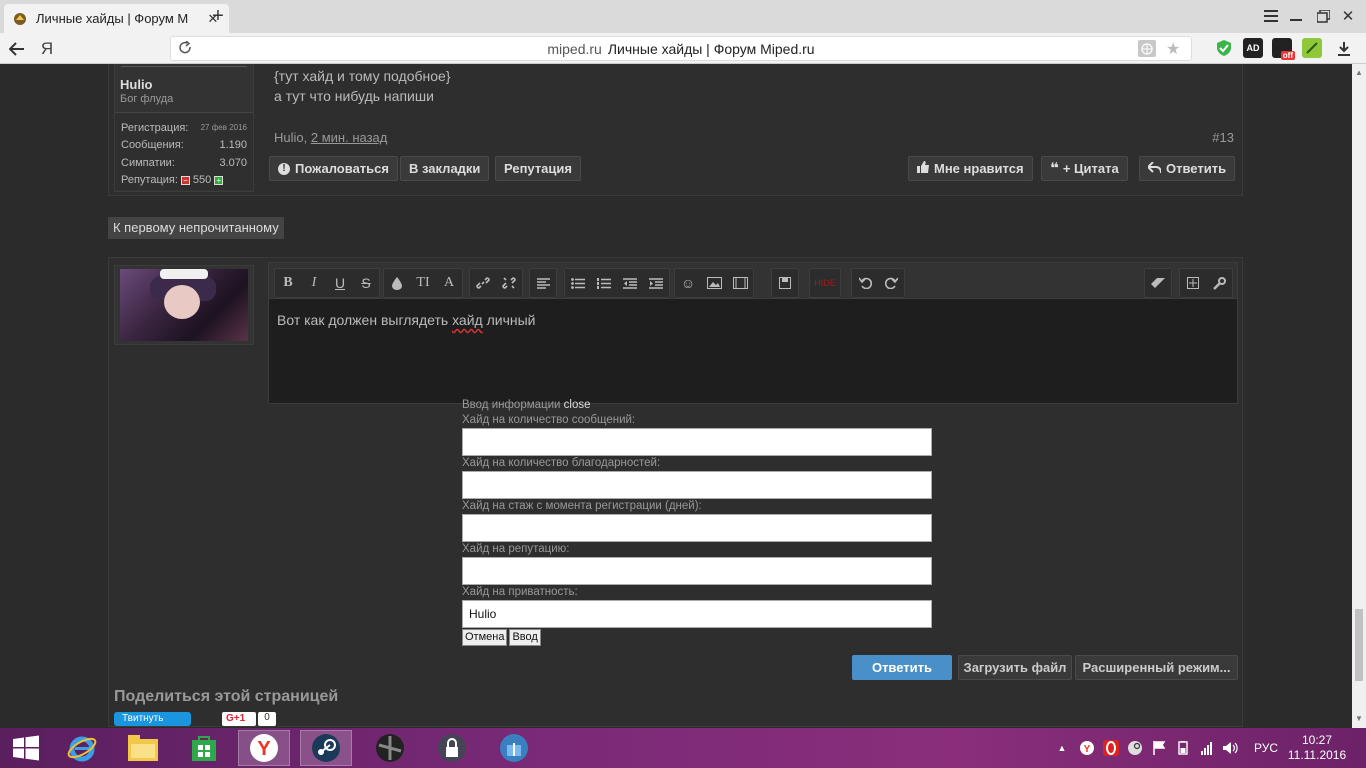 The height and width of the screenshot is (768, 1366). Describe the element at coordinates (681, 48) in the screenshot. I see `address-bar: miped.ru Личные хайды | Форум Miped.ru ★` at that location.